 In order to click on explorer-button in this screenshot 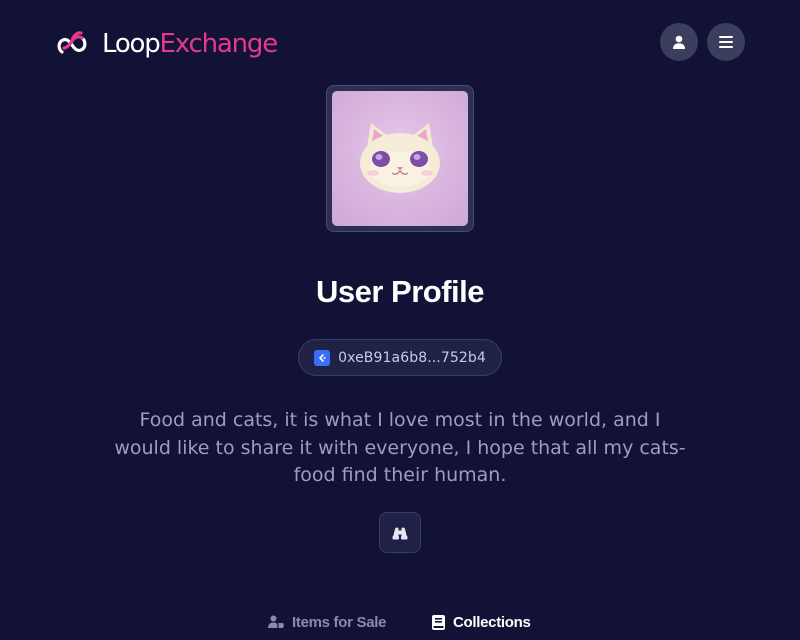, I will do `click(400, 532)`.